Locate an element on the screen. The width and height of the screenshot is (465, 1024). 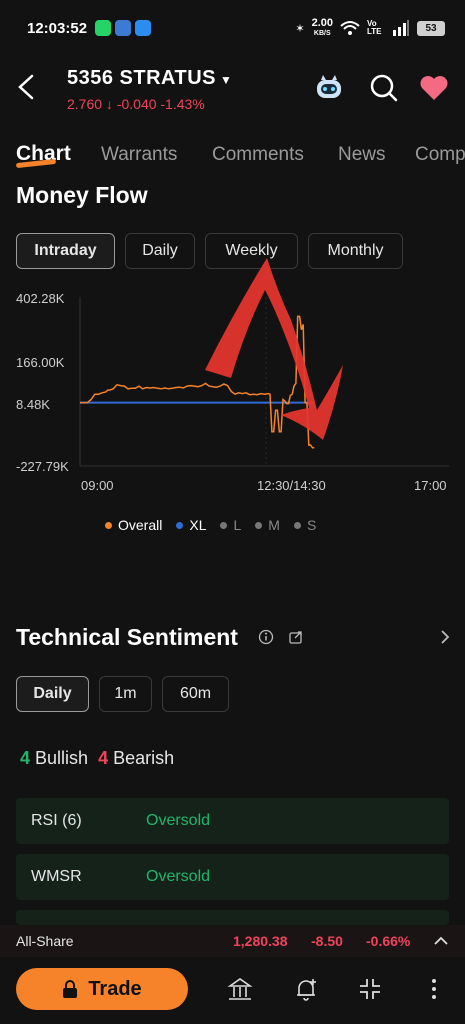
stock-header: 5356 STRATUS ▼ 2.760 ↓ -0.040 -1.43% is located at coordinates (232, 88).